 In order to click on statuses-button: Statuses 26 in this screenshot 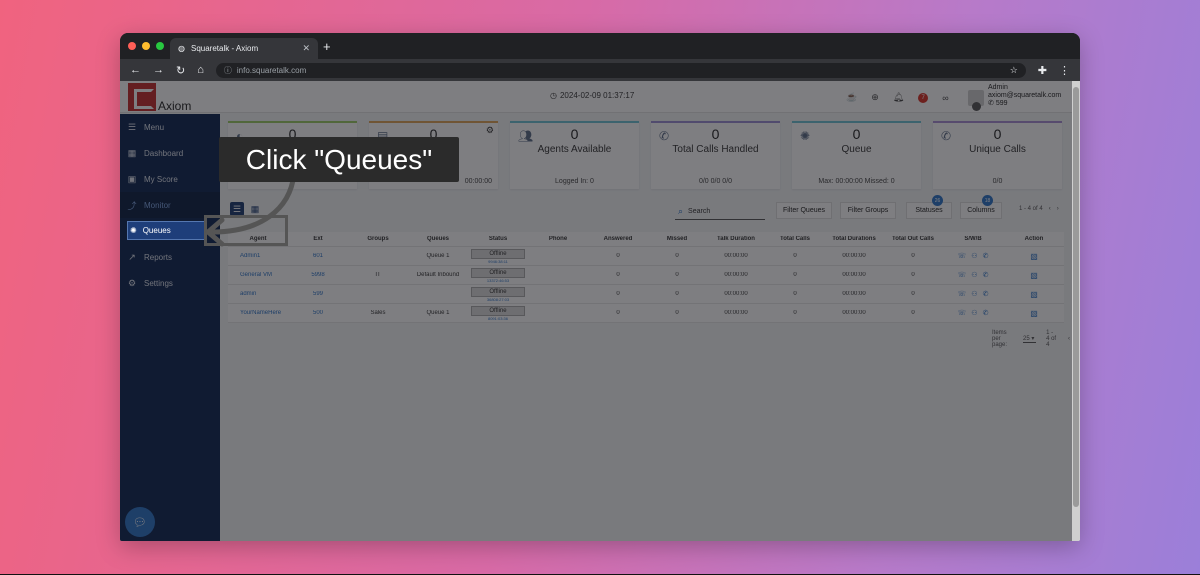, I will do `click(929, 207)`.